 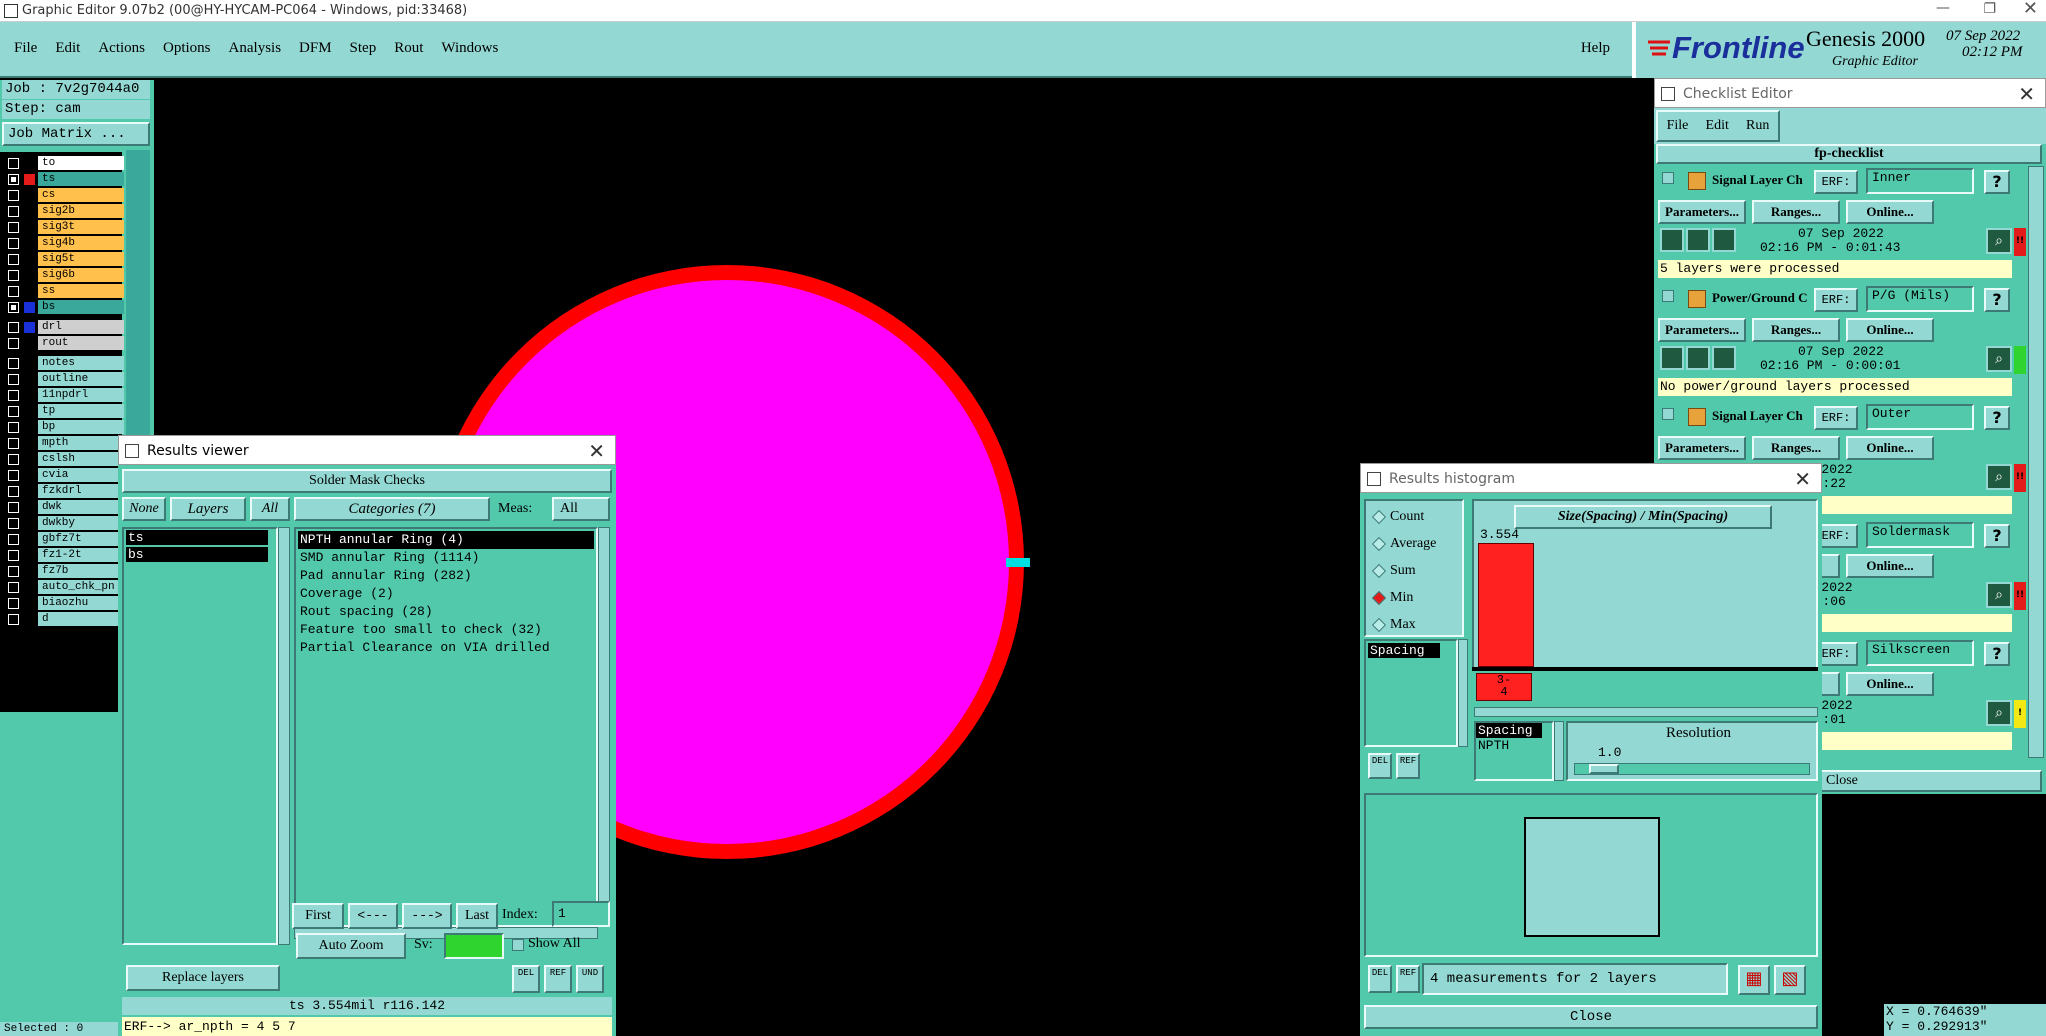 I want to click on spacing-list-scrollbar, so click(x=1463, y=693).